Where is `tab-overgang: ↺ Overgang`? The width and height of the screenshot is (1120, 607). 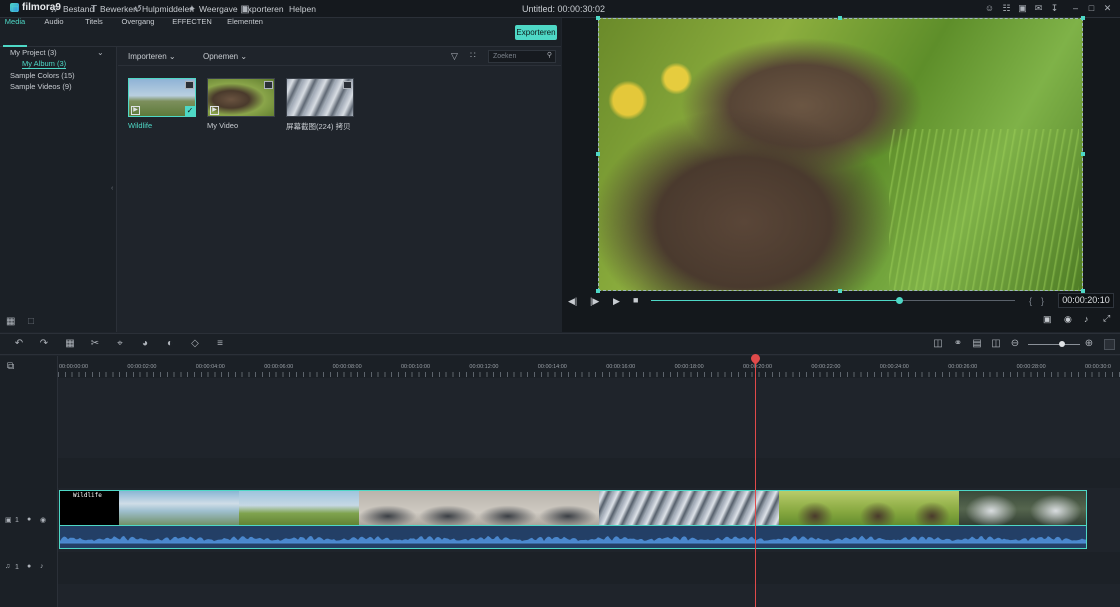 tab-overgang: ↺ Overgang is located at coordinates (138, 14).